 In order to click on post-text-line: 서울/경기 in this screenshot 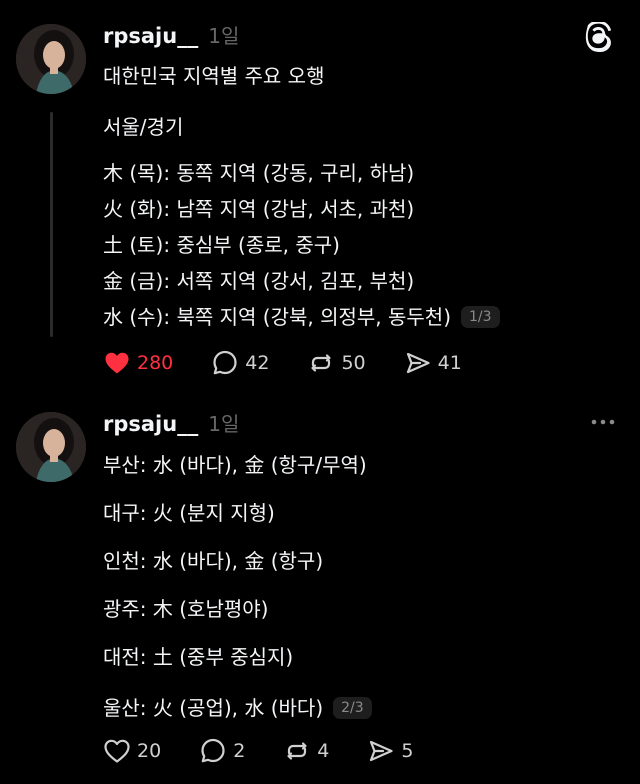, I will do `click(143, 127)`.